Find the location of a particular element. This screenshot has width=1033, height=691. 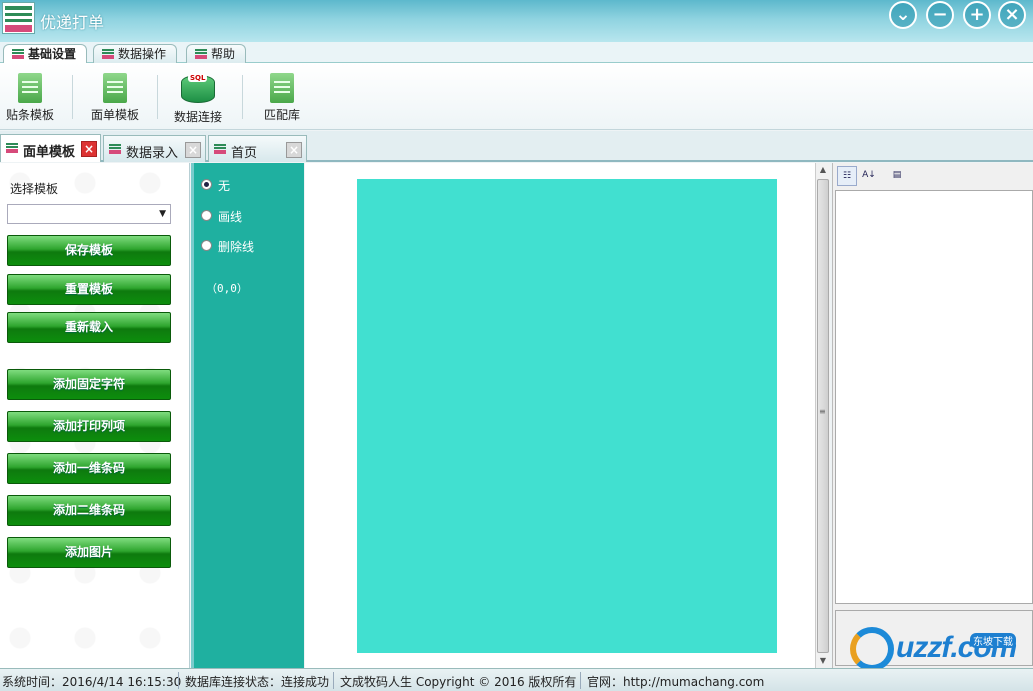

radio-label: 无 is located at coordinates (224, 186).